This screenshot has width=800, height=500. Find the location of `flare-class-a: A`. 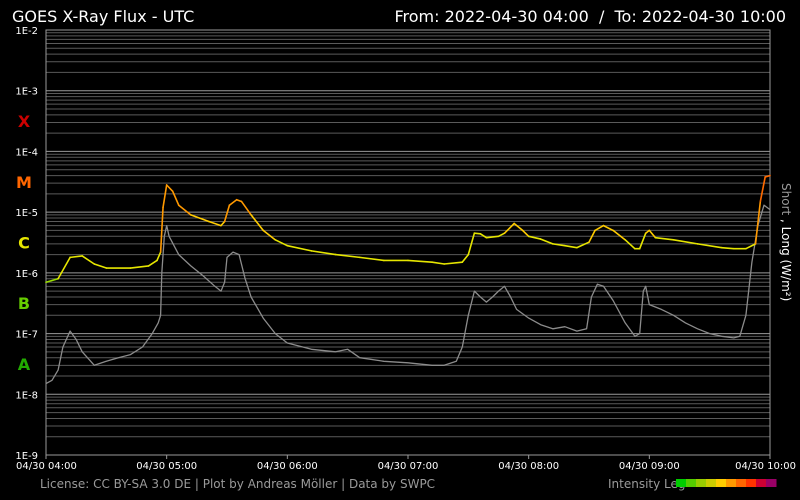

flare-class-a: A is located at coordinates (24, 364).